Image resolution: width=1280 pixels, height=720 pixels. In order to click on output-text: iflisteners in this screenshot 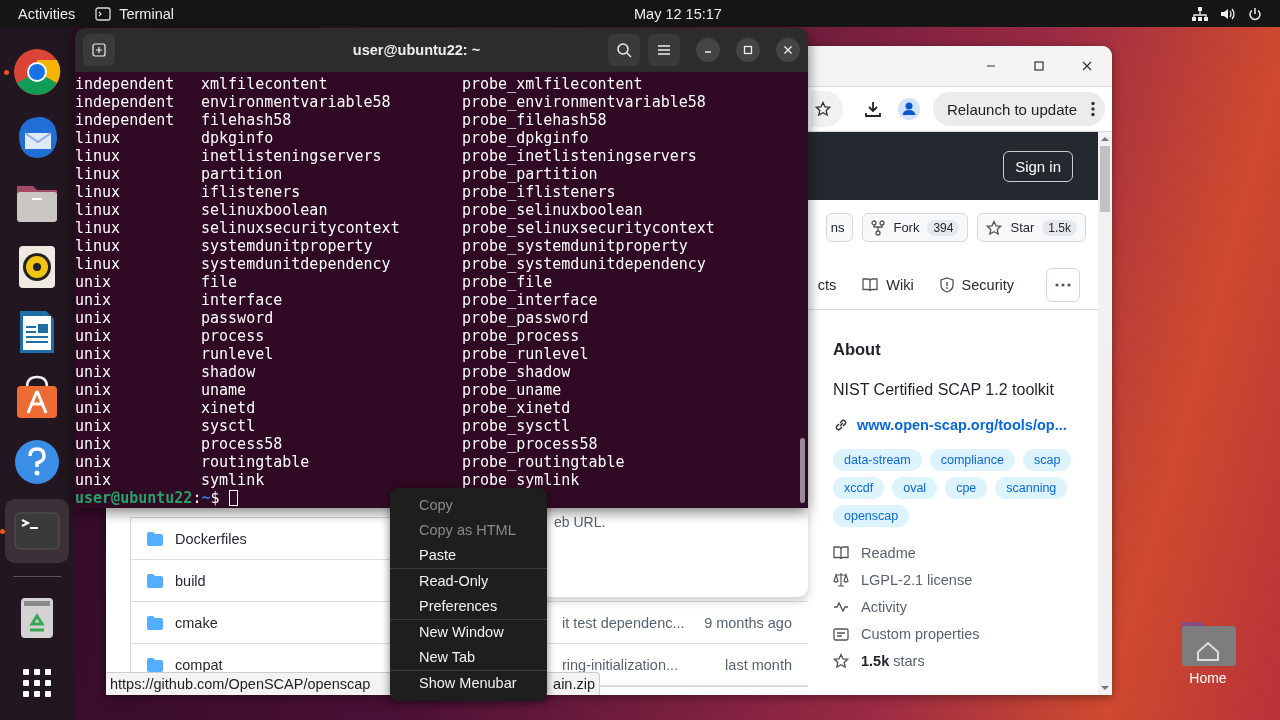, I will do `click(251, 192)`.